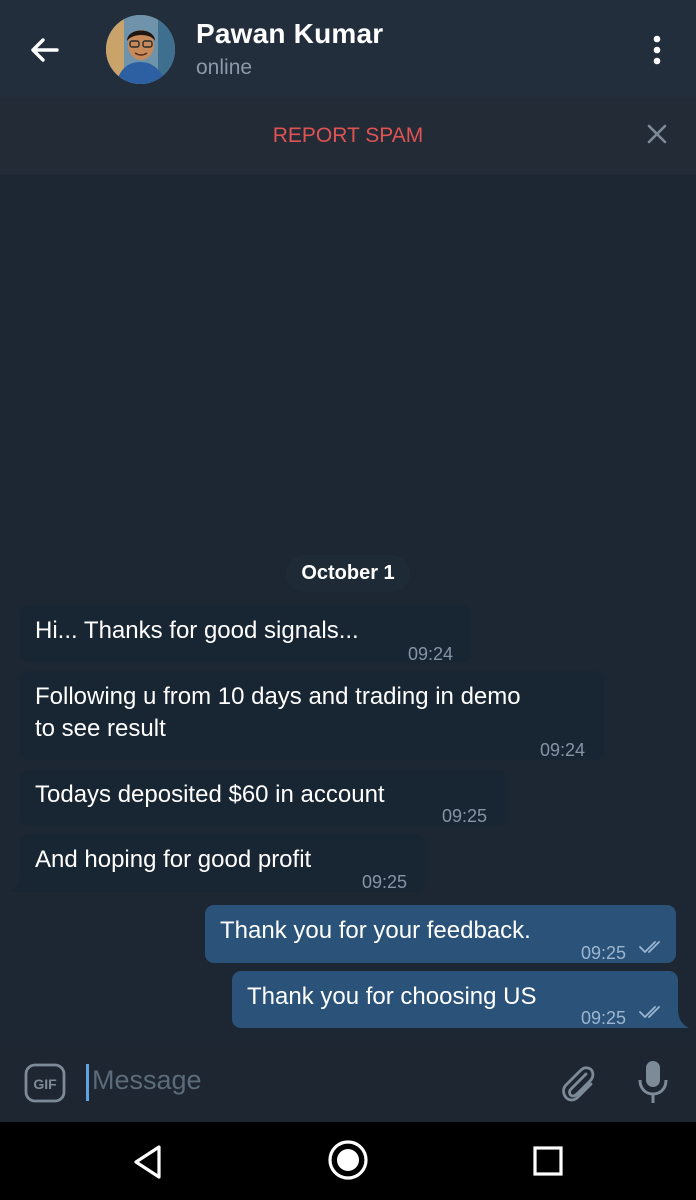  I want to click on message-text: Todays deposited $60 in account, so click(210, 794).